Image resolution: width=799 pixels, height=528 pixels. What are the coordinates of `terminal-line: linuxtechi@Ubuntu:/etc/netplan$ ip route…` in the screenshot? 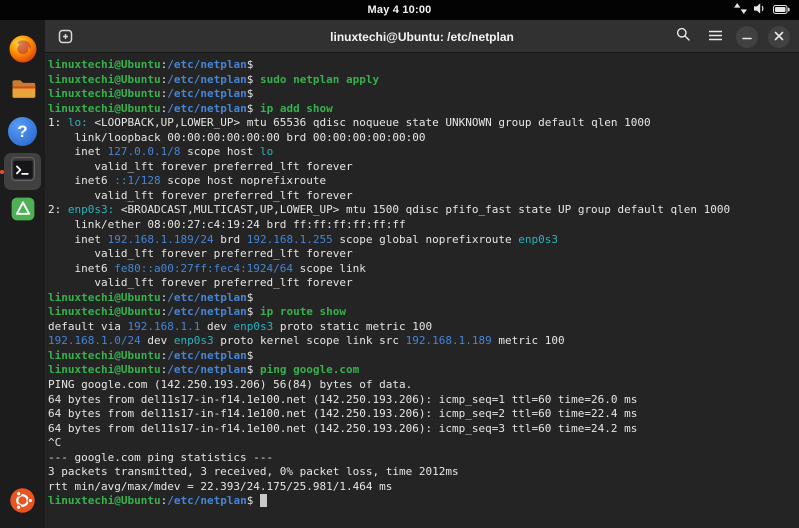 It's located at (422, 312).